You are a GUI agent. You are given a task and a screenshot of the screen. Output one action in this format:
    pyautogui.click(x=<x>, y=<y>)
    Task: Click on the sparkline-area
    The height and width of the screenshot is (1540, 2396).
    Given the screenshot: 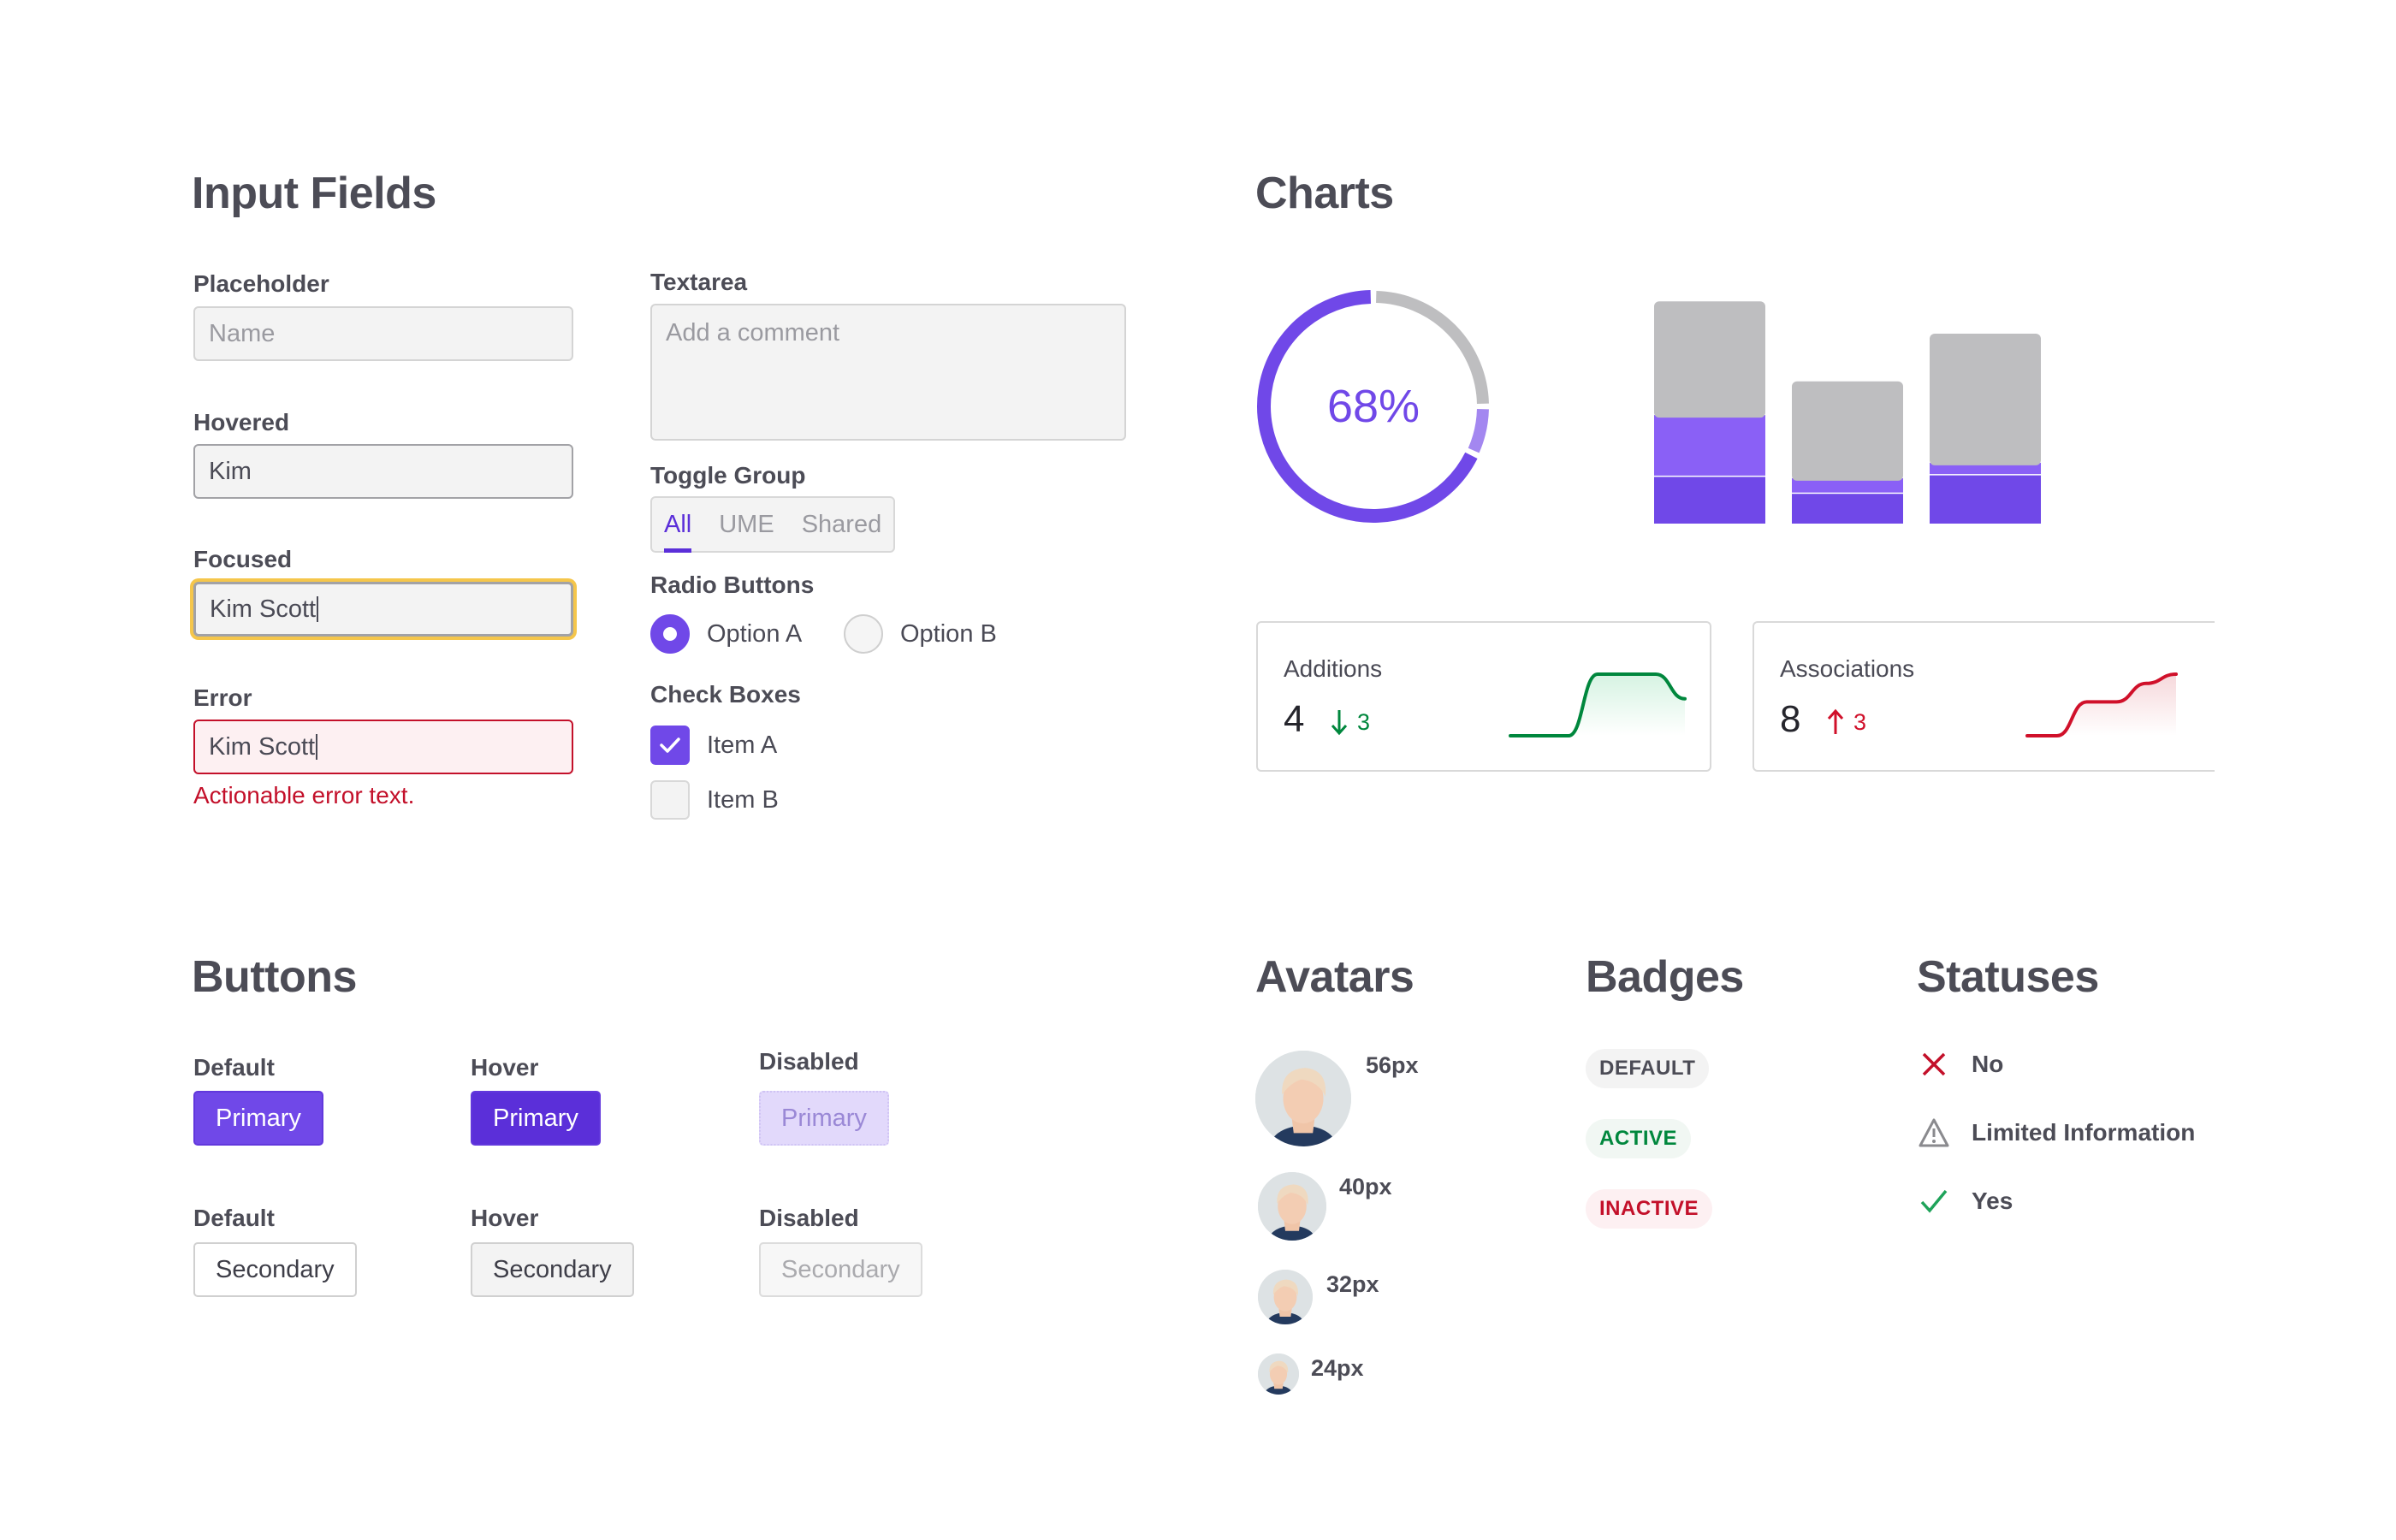 What is the action you would take?
    pyautogui.click(x=1598, y=705)
    